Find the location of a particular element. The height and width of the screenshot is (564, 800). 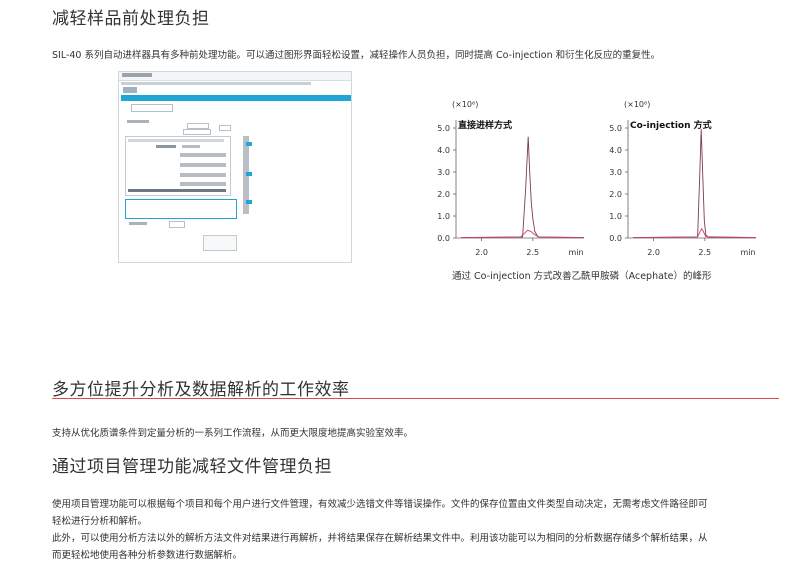

figure-caption: 通过 Co-injection 方式改善乙酰甲胺磷（Acephate）的峰形 is located at coordinates (582, 276).